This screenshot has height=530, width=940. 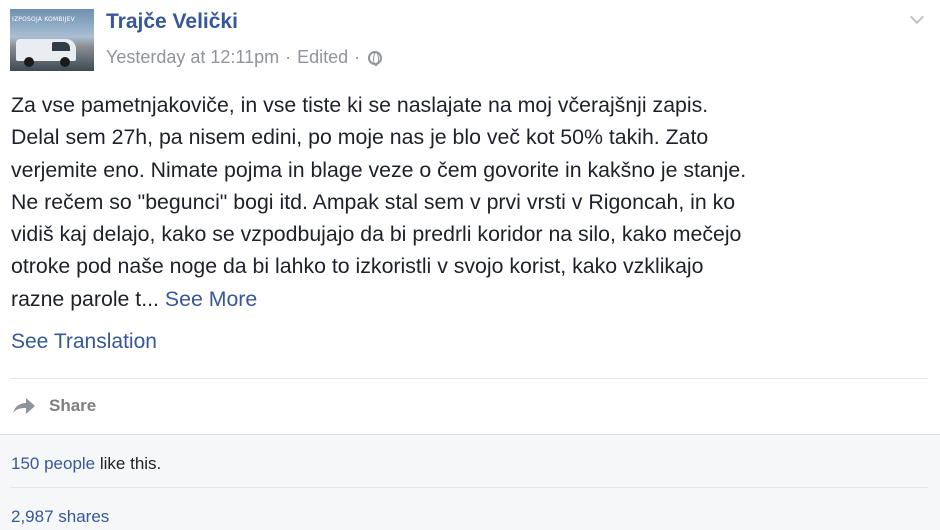 What do you see at coordinates (375, 58) in the screenshot?
I see `globe-icon` at bounding box center [375, 58].